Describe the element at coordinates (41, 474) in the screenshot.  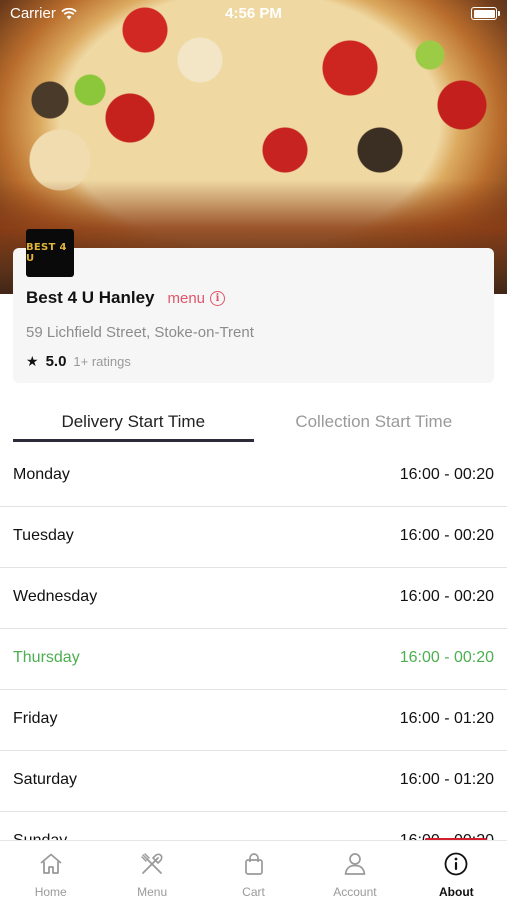
I see `day-label: Monday` at that location.